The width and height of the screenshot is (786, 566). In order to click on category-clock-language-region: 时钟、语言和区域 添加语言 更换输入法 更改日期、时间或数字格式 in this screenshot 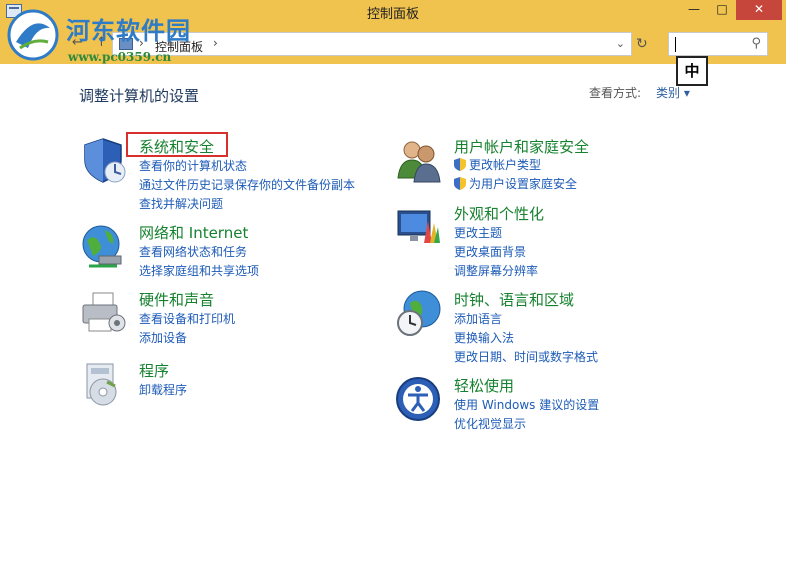, I will do `click(554, 327)`.